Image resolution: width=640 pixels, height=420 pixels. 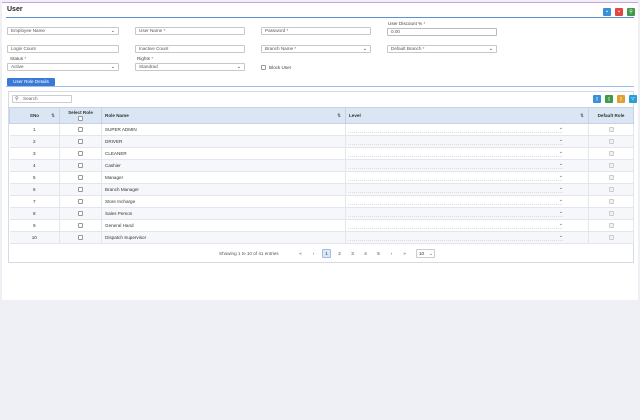 What do you see at coordinates (223, 141) in the screenshot?
I see `role-name-cell: DRIVER` at bounding box center [223, 141].